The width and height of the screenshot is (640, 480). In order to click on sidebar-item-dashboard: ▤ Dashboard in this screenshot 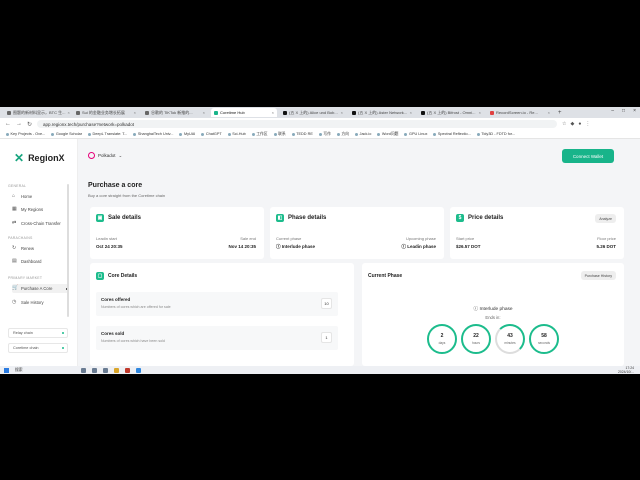, I will do `click(40, 261)`.